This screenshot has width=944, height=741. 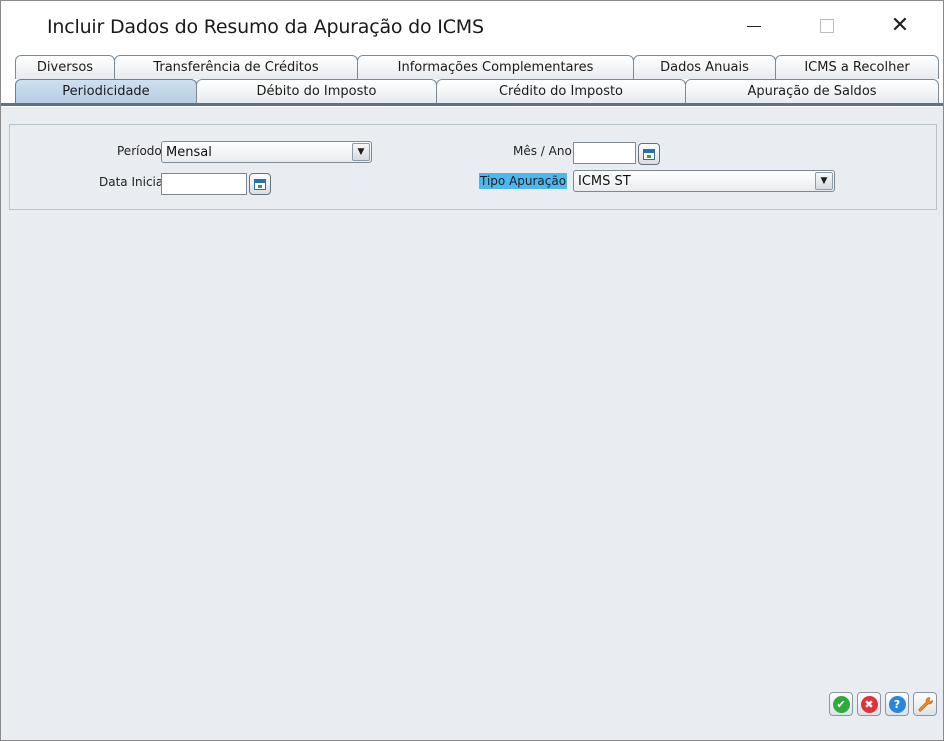 I want to click on wrench-icon, so click(x=925, y=704).